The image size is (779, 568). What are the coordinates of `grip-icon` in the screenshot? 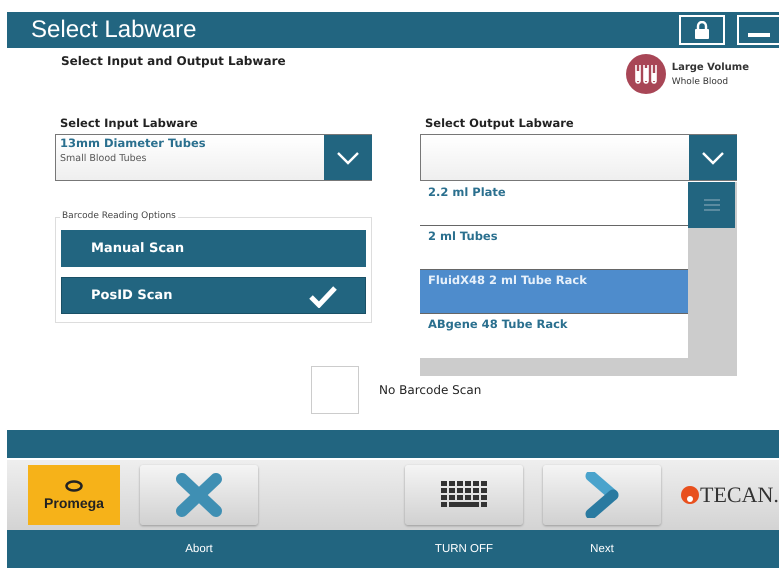 It's located at (712, 205).